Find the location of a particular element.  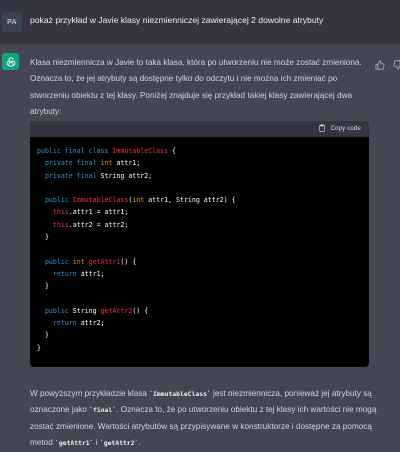

copy-code-button: Copy code is located at coordinates (339, 128).